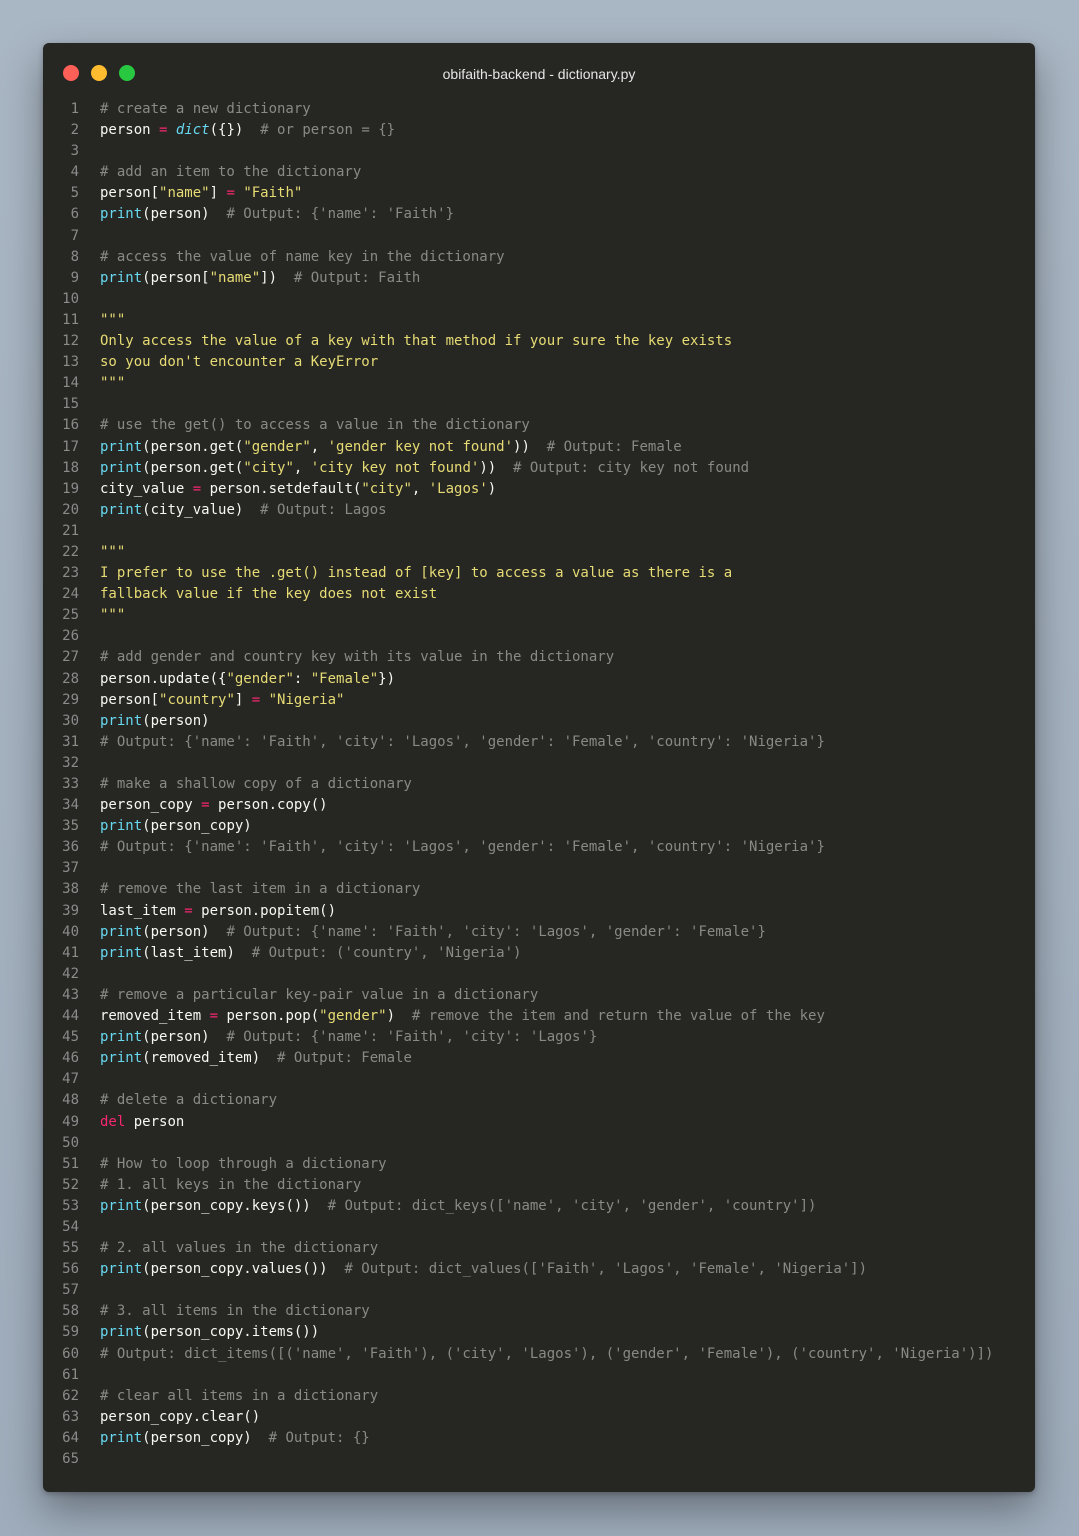 This screenshot has height=1536, width=1079. What do you see at coordinates (243, 1269) in the screenshot?
I see `token-code-text: (person_copy.values())` at bounding box center [243, 1269].